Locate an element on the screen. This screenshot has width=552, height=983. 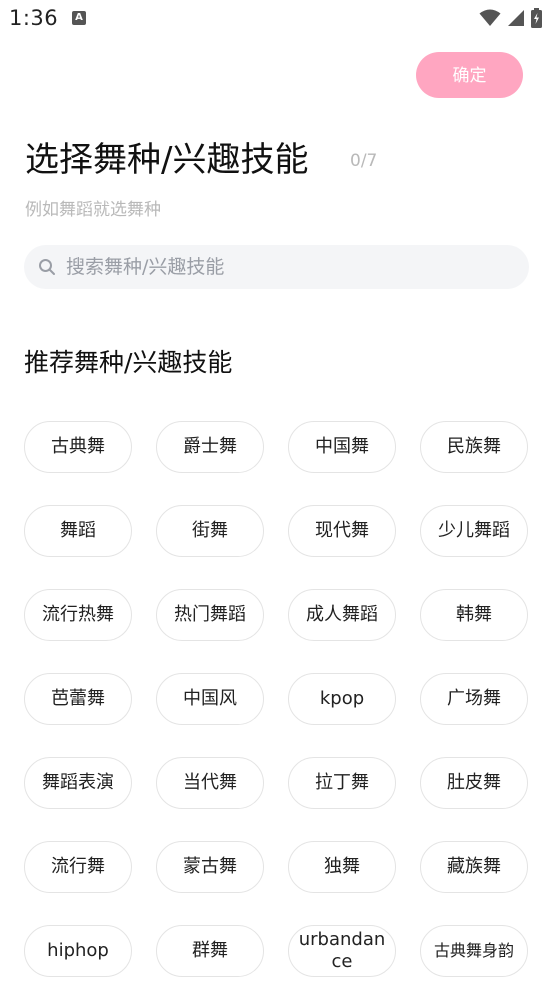
tag-chip: 舞蹈 is located at coordinates (78, 531).